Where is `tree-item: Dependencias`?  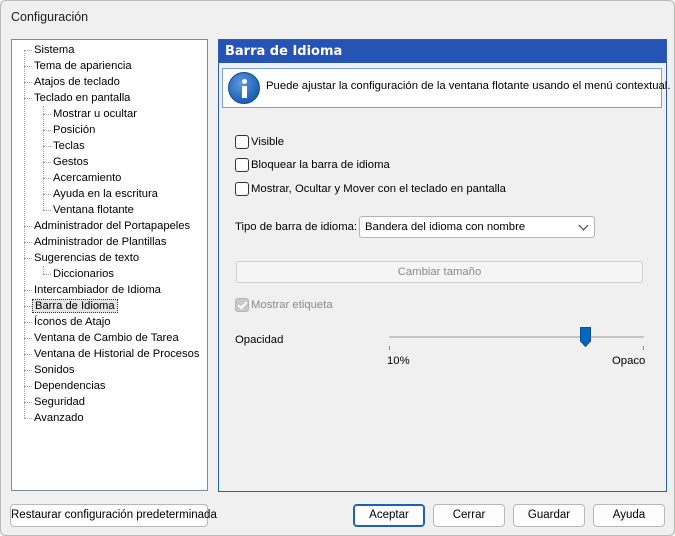 tree-item: Dependencias is located at coordinates (70, 386).